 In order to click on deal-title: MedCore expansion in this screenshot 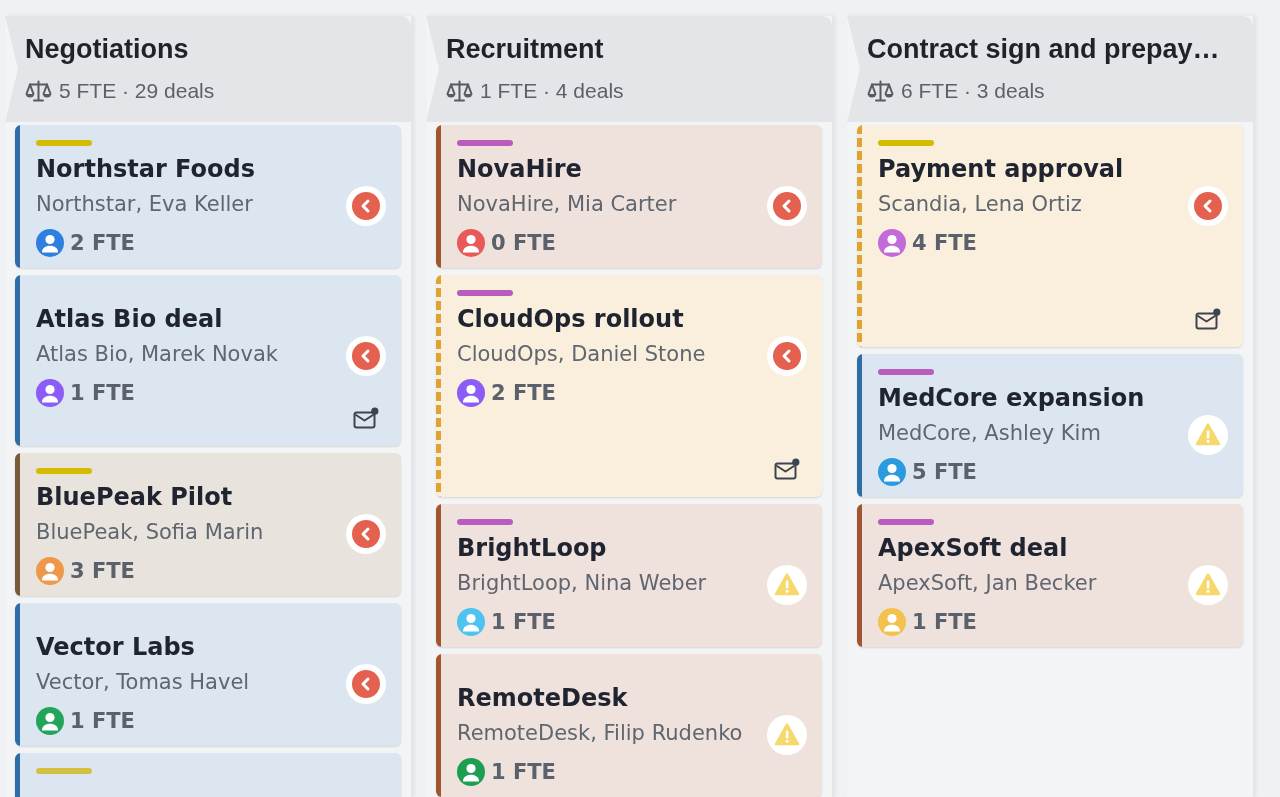, I will do `click(1012, 398)`.